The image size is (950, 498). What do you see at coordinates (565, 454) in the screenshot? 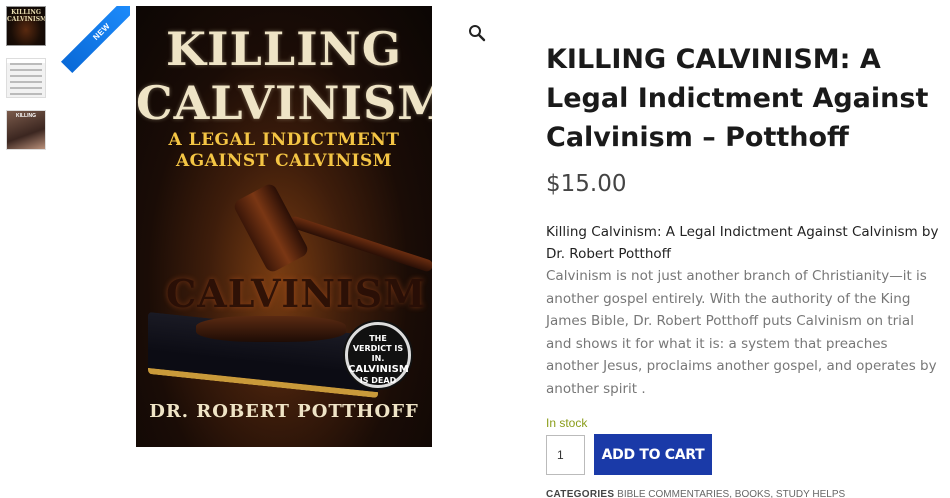
I see `quantity-input` at bounding box center [565, 454].